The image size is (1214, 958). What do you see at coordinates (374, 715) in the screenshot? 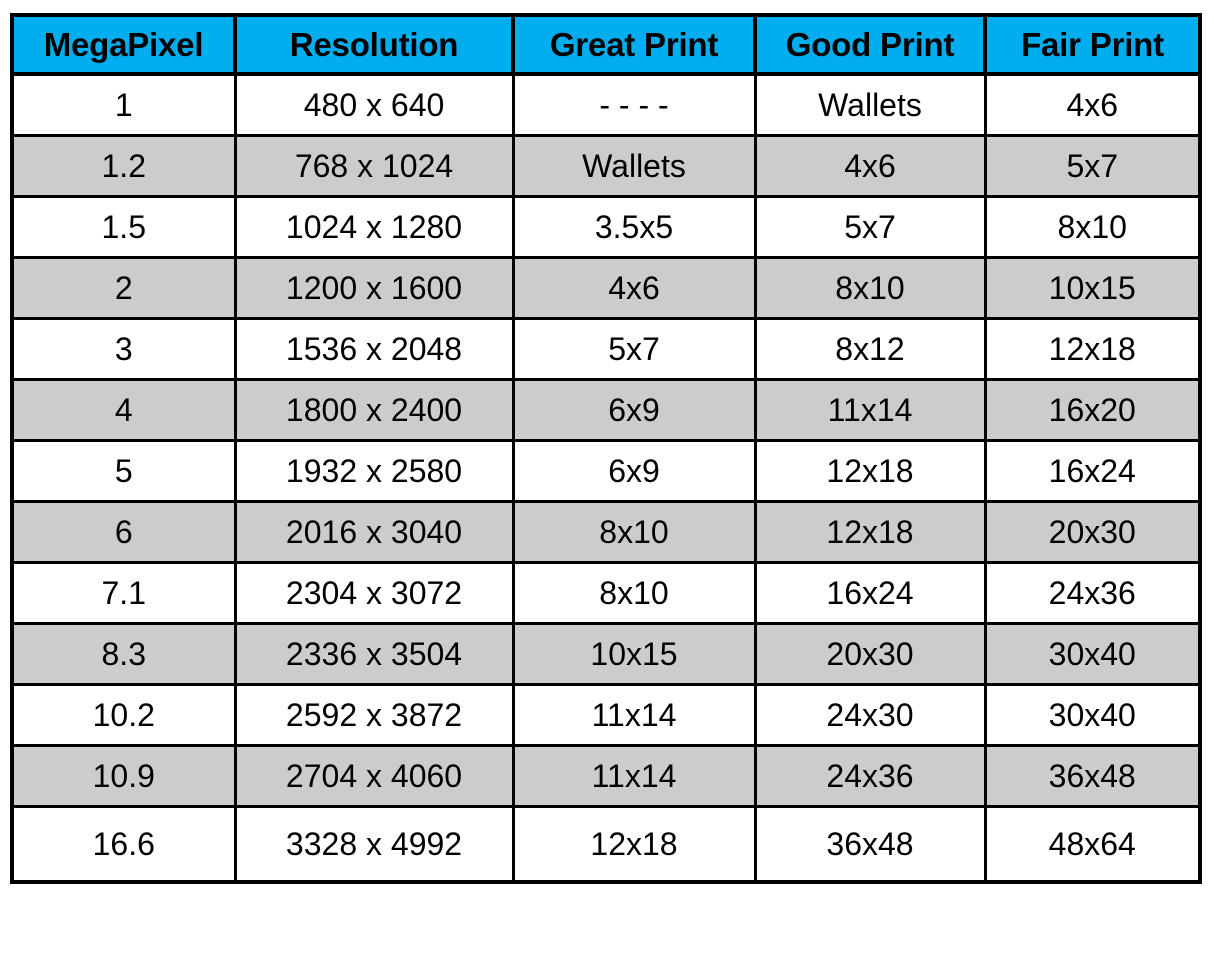
I see `cell-resolution: 2592 x 3872` at bounding box center [374, 715].